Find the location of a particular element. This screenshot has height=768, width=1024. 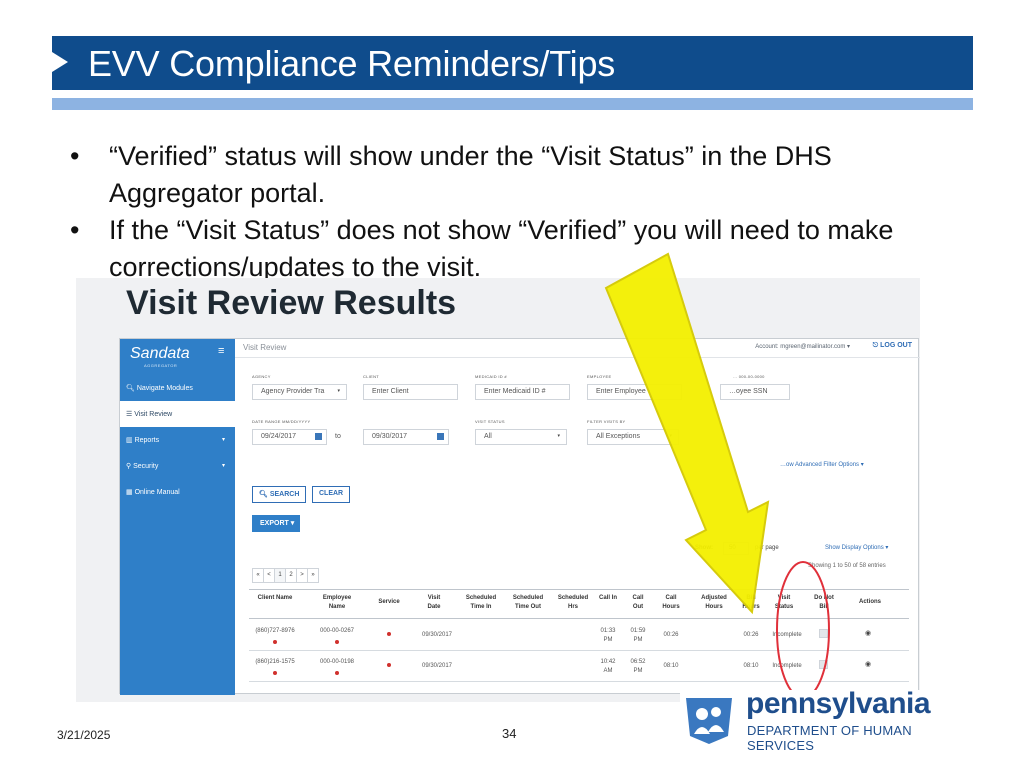

hamburger-icon: ≡ is located at coordinates (221, 351).